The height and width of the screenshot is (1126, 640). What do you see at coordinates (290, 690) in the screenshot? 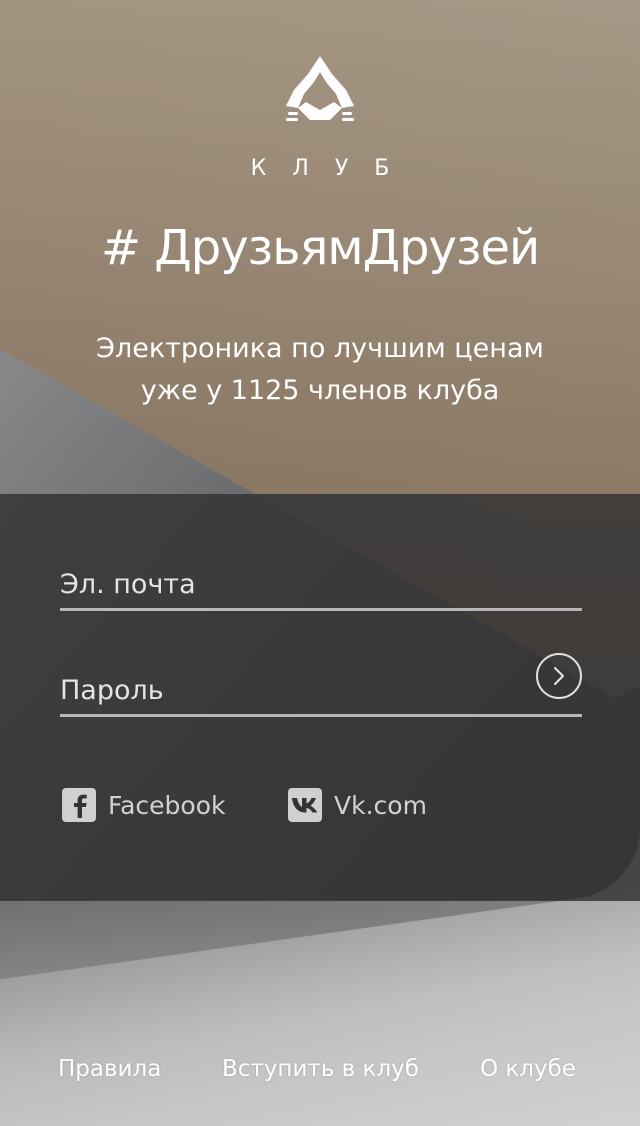
I see `password-field` at bounding box center [290, 690].